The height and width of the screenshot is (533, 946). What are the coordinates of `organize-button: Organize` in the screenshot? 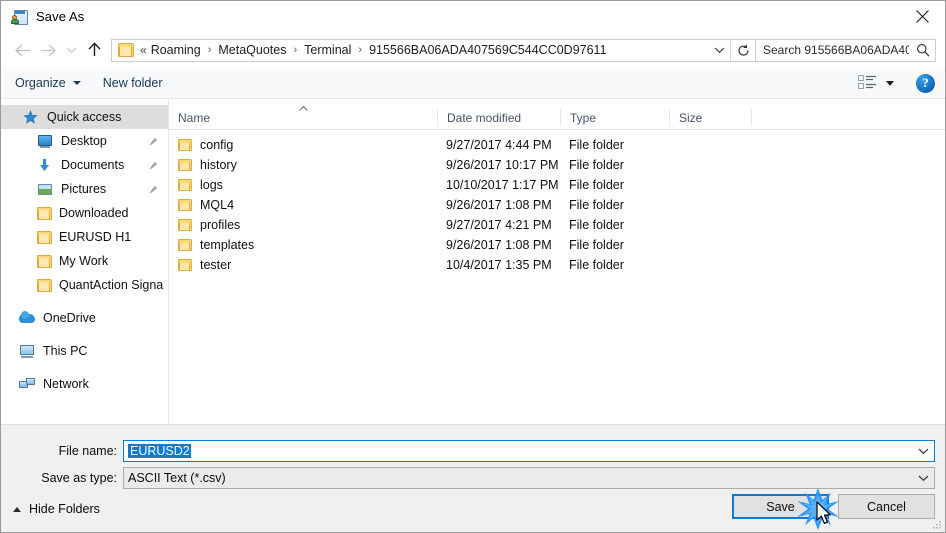 It's located at (48, 83).